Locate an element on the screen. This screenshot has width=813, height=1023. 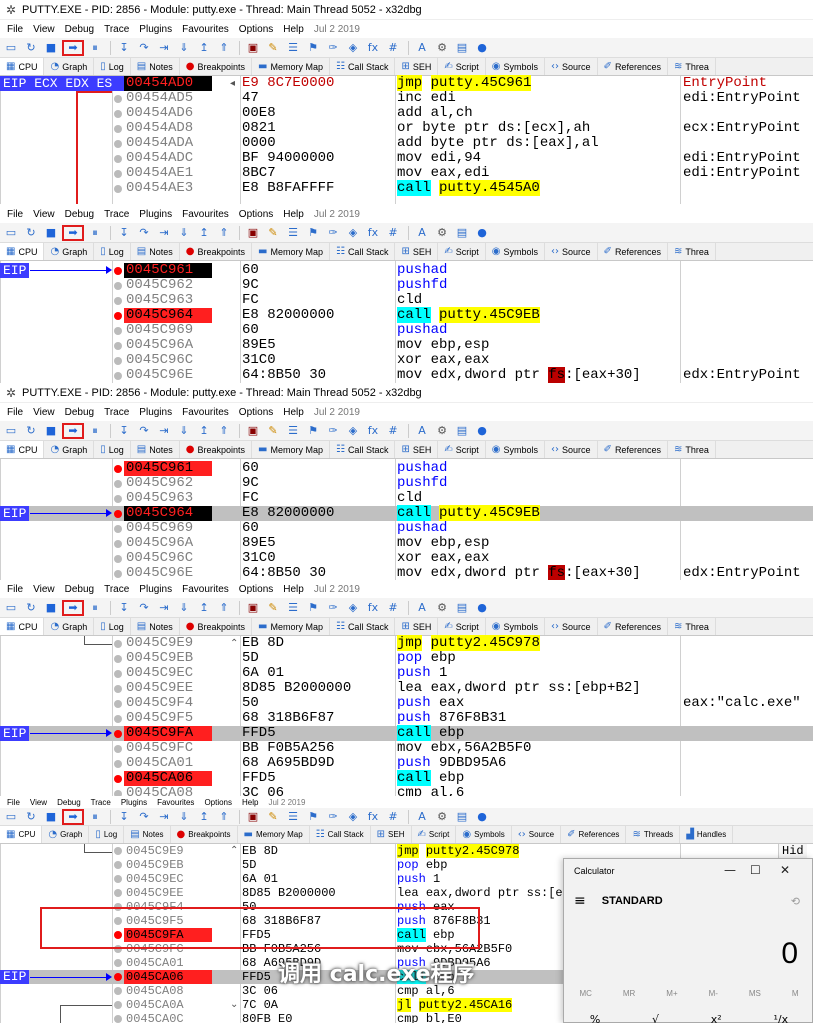
minimize-icon: — is located at coordinates (730, 870).